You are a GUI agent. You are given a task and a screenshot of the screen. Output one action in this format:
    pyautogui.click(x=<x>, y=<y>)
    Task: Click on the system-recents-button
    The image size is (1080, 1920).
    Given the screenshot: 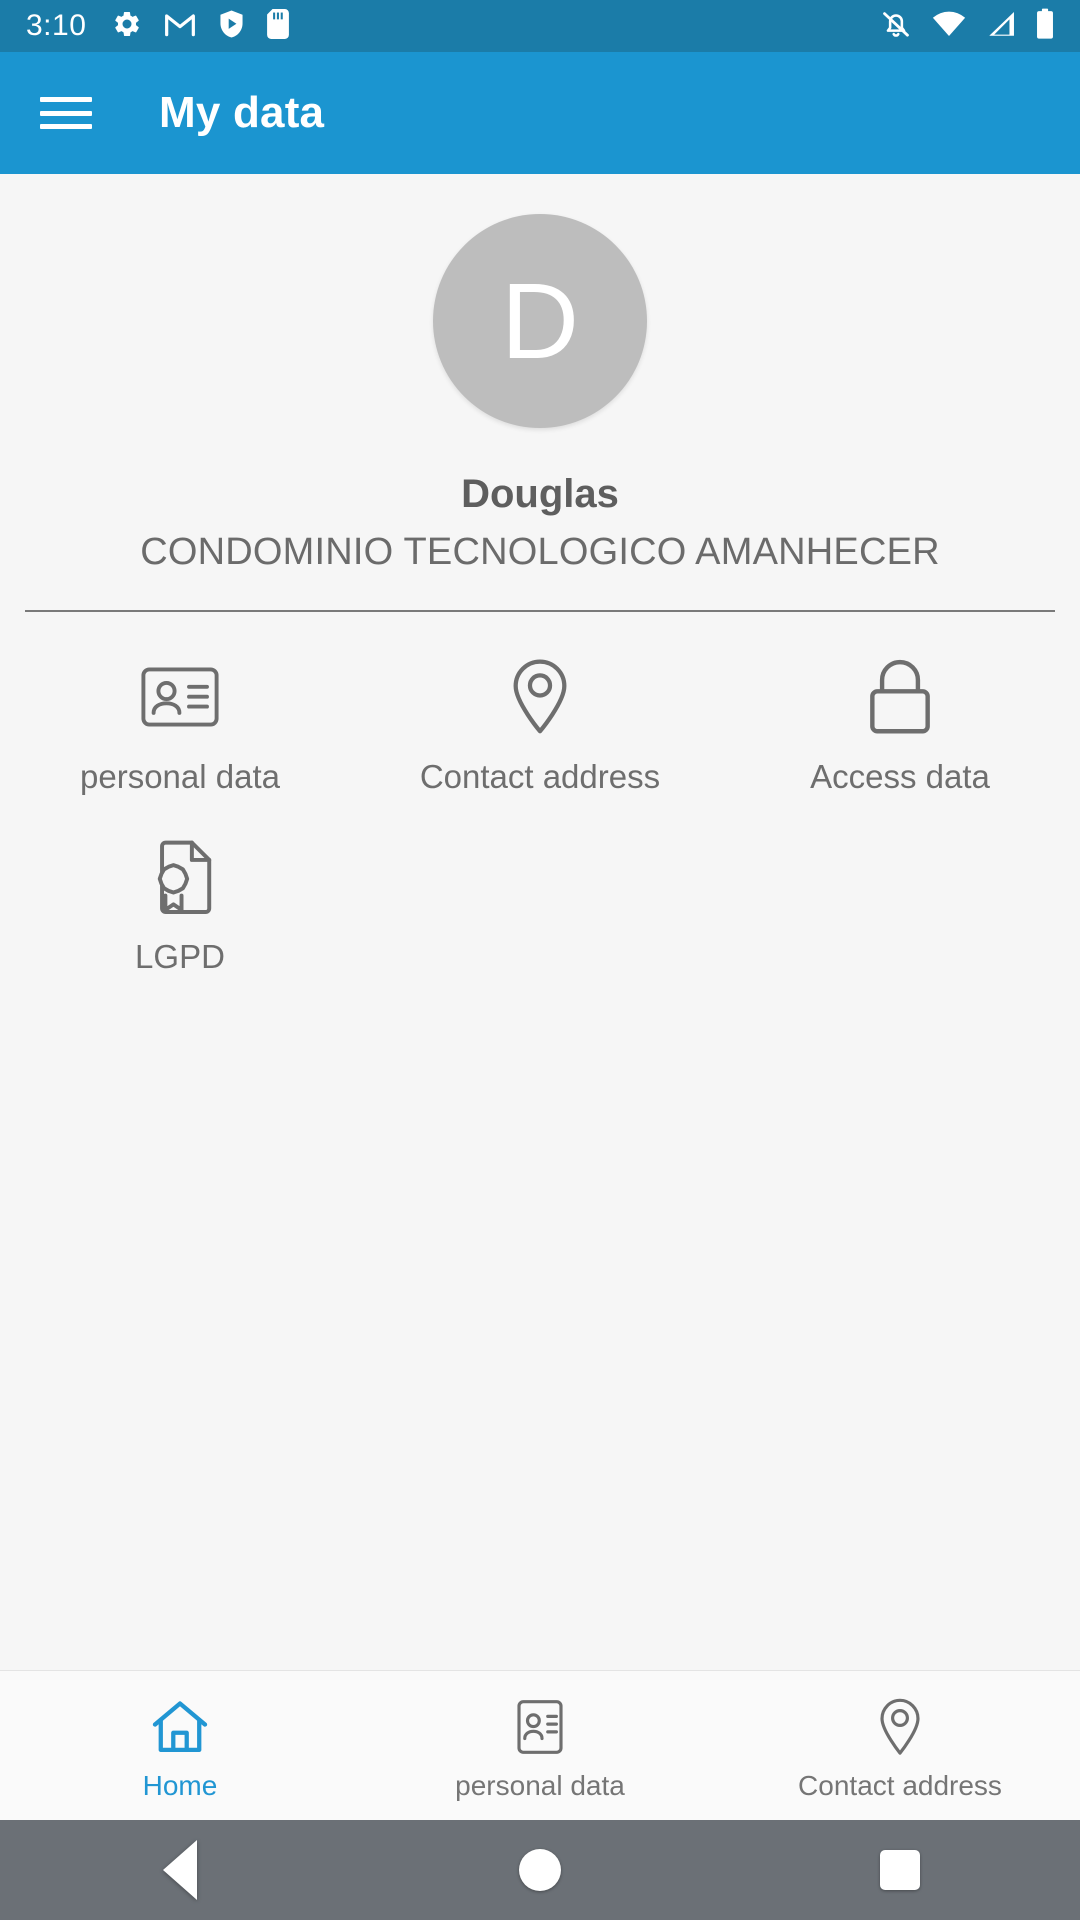 What is the action you would take?
    pyautogui.click(x=900, y=1870)
    